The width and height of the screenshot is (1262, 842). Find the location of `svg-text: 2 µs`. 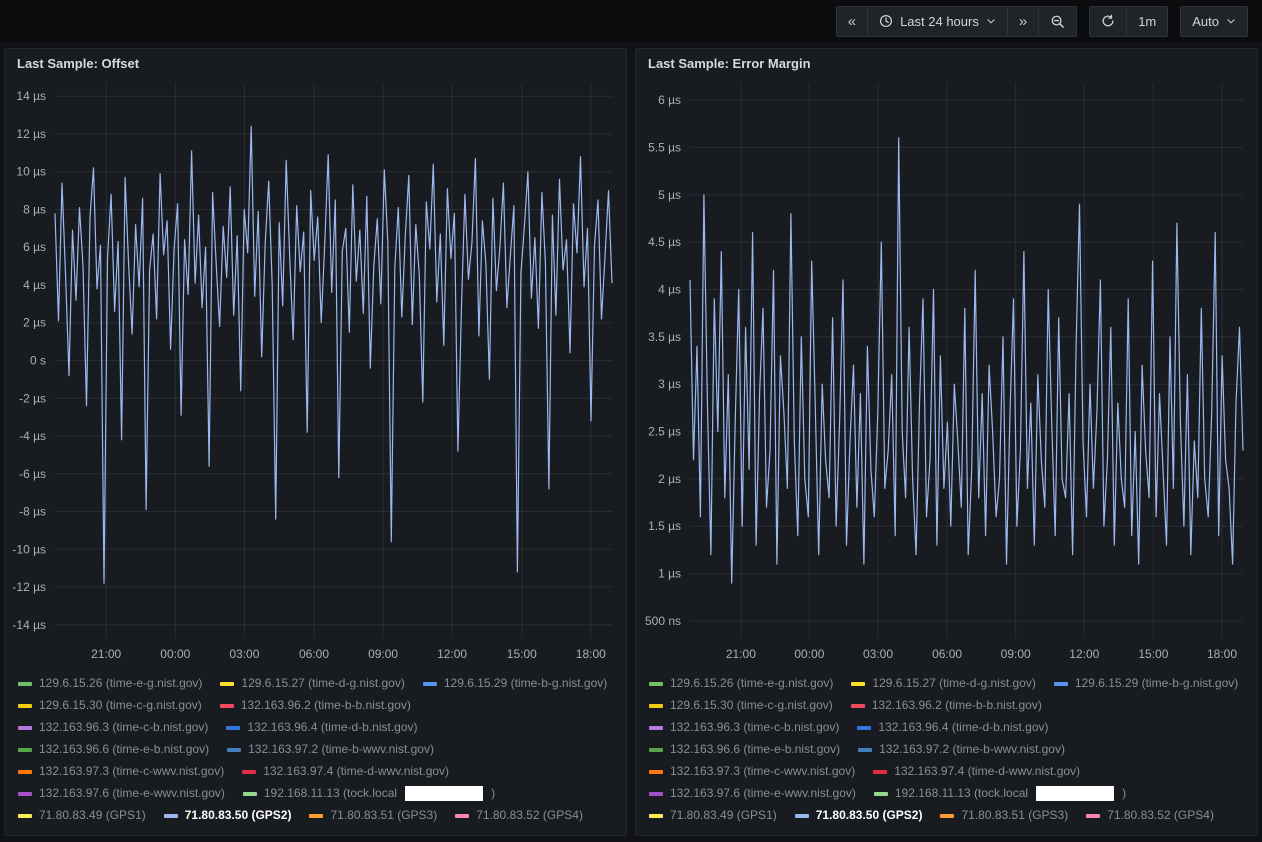

svg-text: 2 µs is located at coordinates (669, 479).